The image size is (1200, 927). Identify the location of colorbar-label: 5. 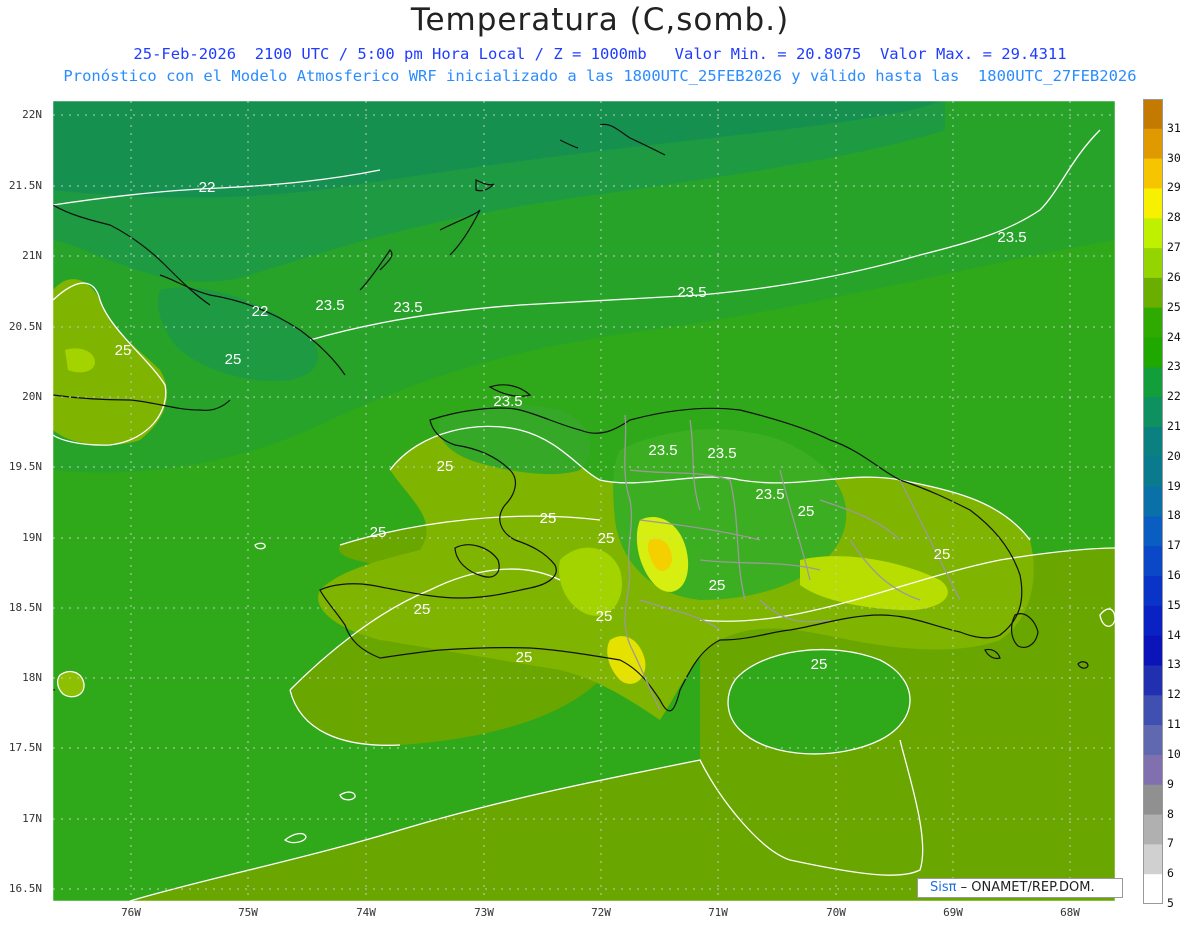
(1170, 903).